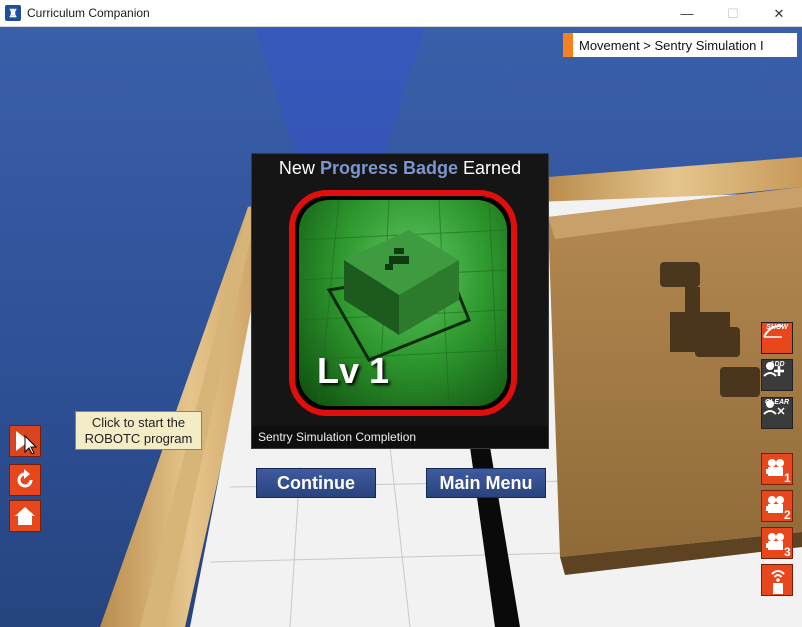 This screenshot has height=627, width=802. What do you see at coordinates (778, 472) in the screenshot?
I see `camera-icon: 1` at bounding box center [778, 472].